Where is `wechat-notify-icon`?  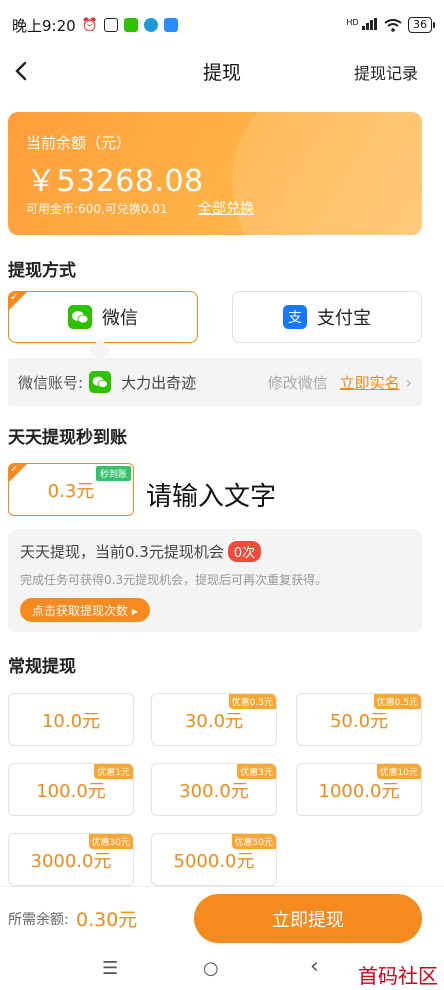
wechat-notify-icon is located at coordinates (130, 25).